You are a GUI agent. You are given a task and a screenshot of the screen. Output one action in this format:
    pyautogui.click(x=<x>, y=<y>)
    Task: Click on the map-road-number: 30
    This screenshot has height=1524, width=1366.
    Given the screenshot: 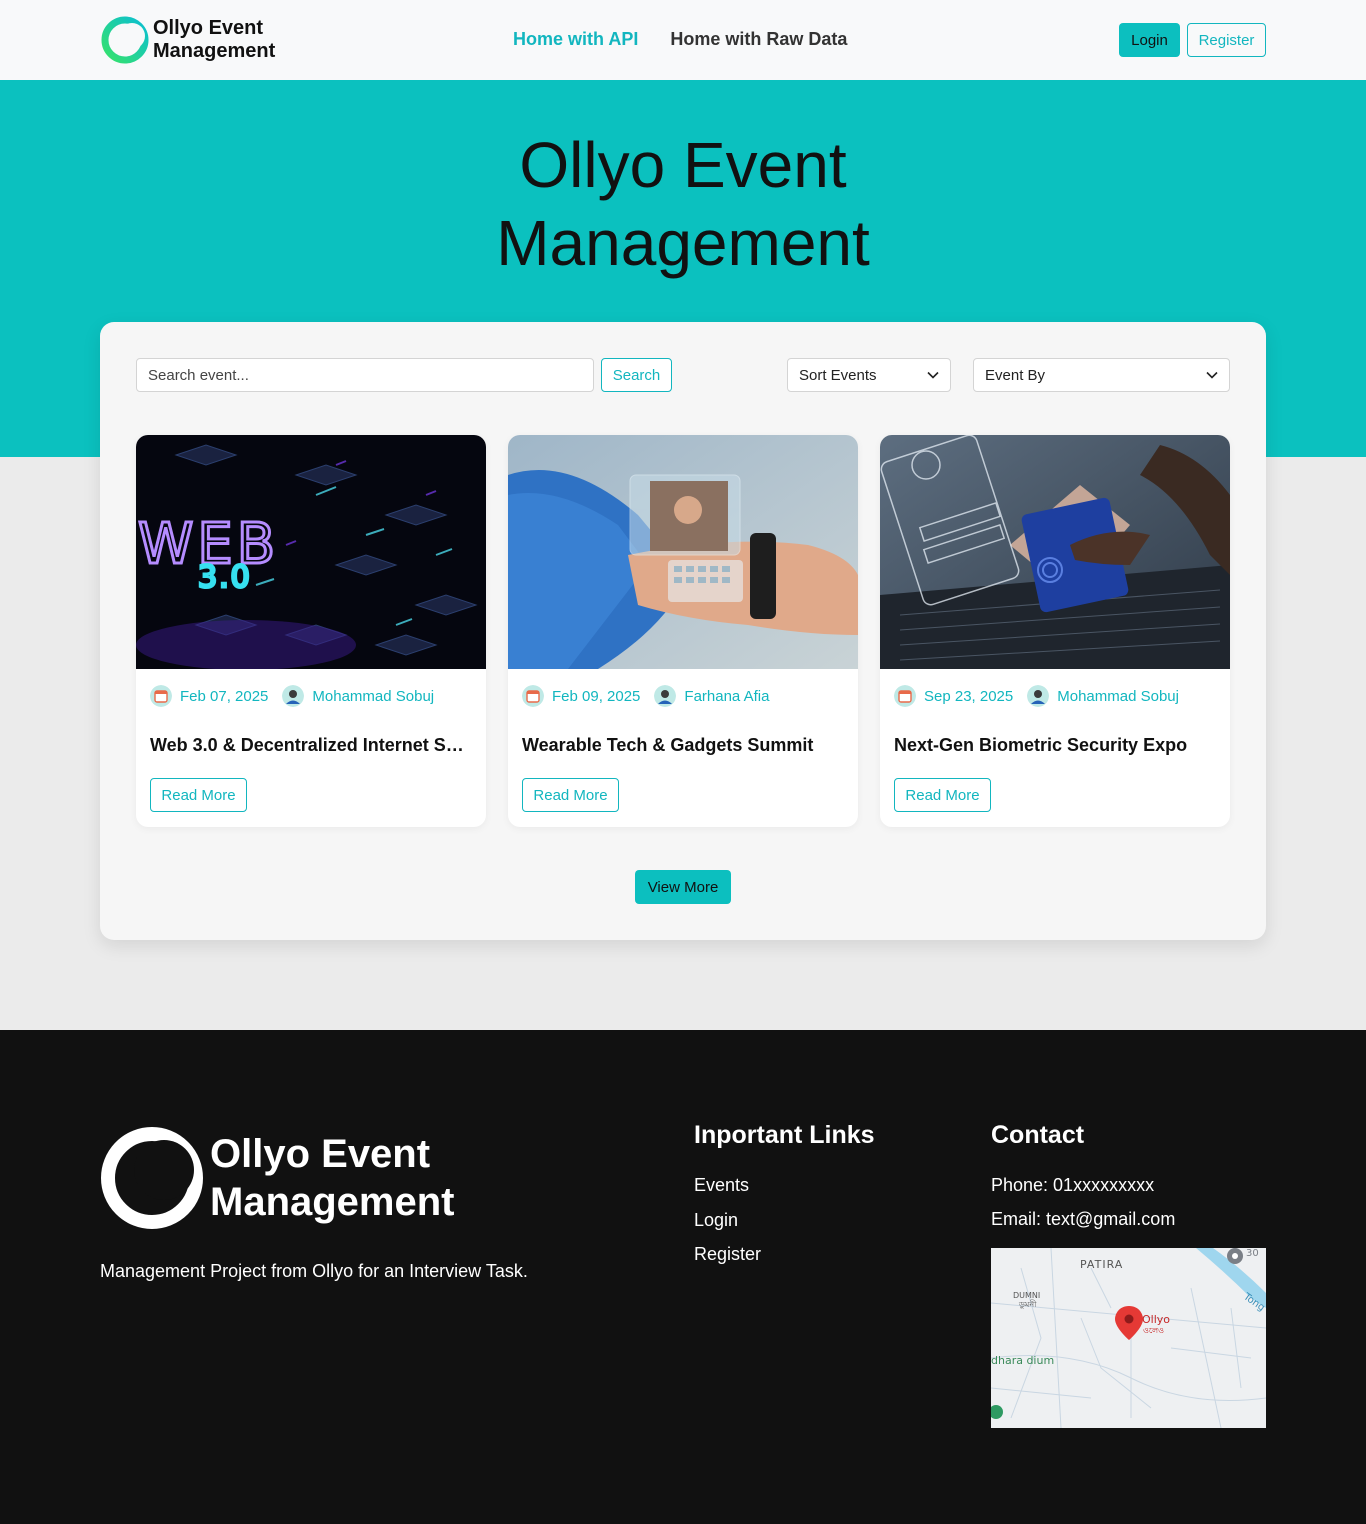 What is the action you would take?
    pyautogui.click(x=1252, y=1253)
    